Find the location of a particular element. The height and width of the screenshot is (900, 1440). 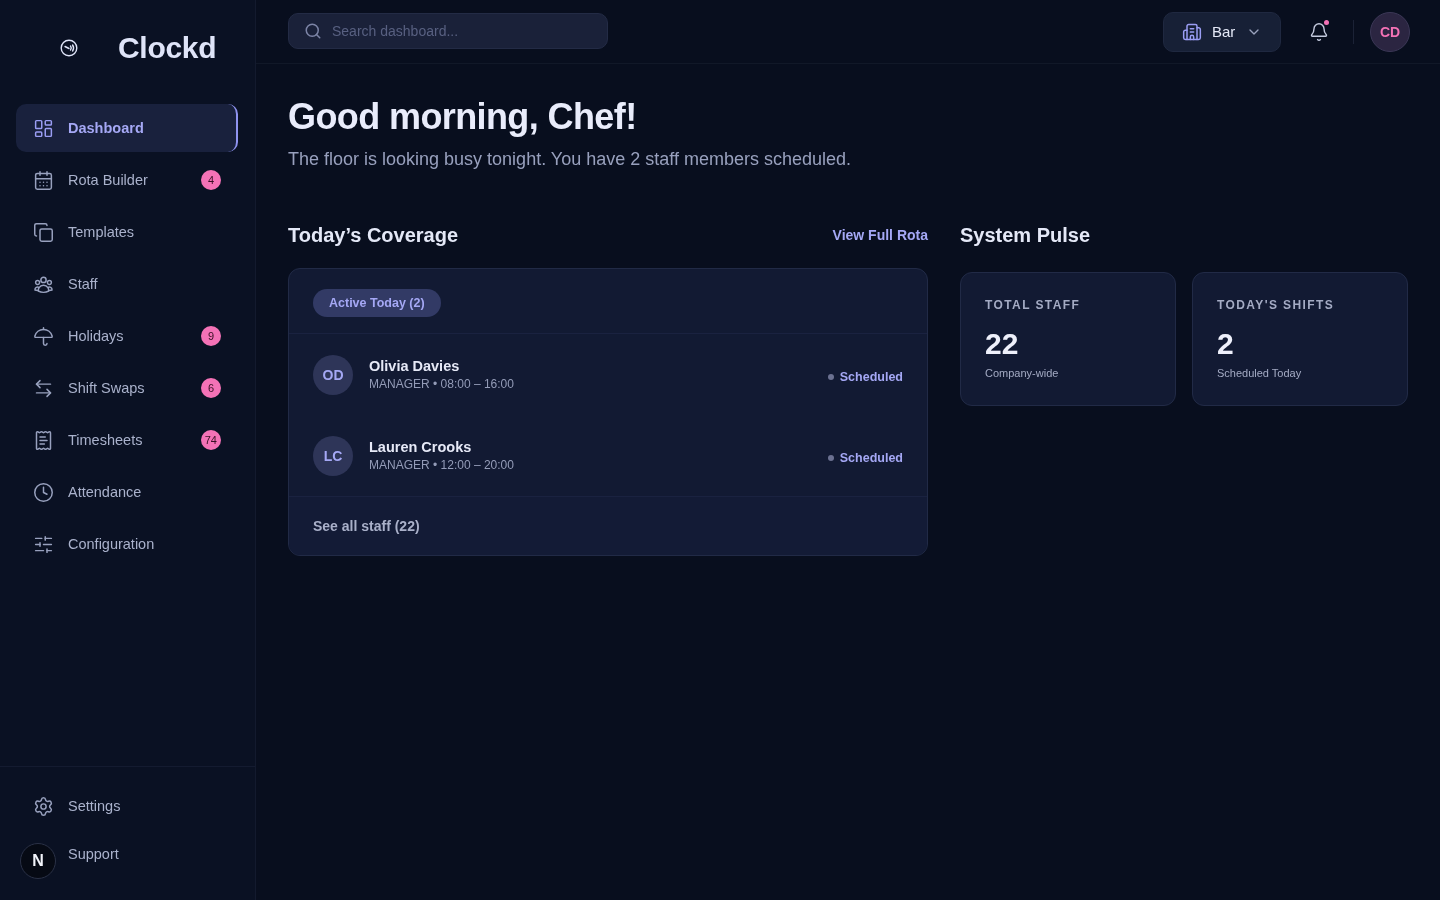

calendar-icon is located at coordinates (43, 180).